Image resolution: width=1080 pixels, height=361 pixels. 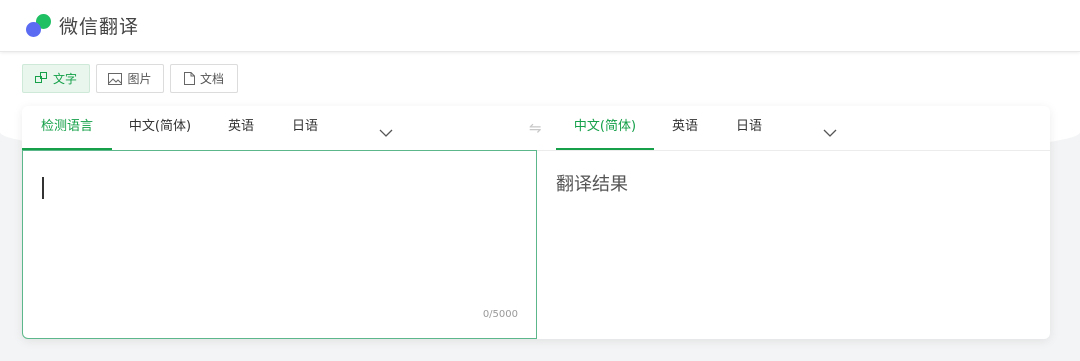 I want to click on mode-text-button: 文字, so click(x=56, y=78).